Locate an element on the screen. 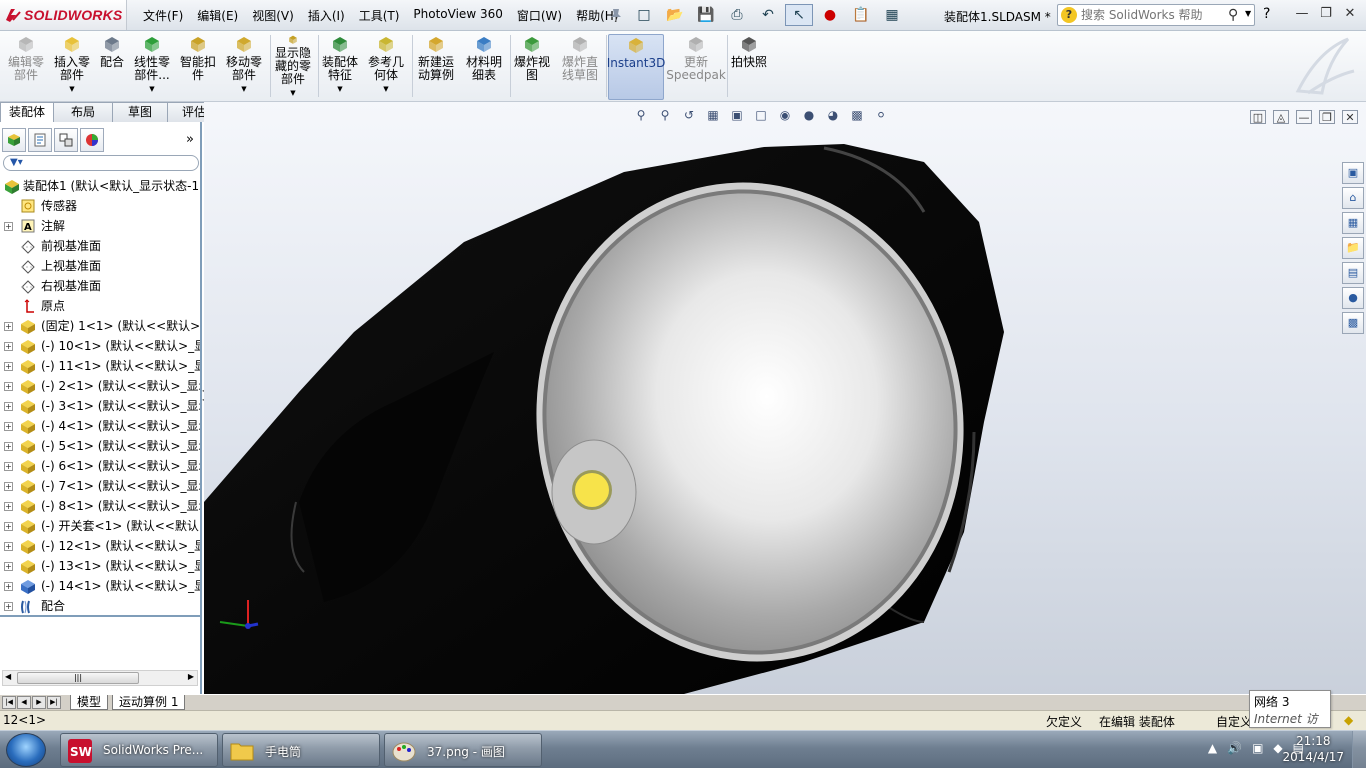 This screenshot has height=768, width=1366. tree-item: + (-) 8<1> (默认<<默认>_显示 is located at coordinates (100, 506).